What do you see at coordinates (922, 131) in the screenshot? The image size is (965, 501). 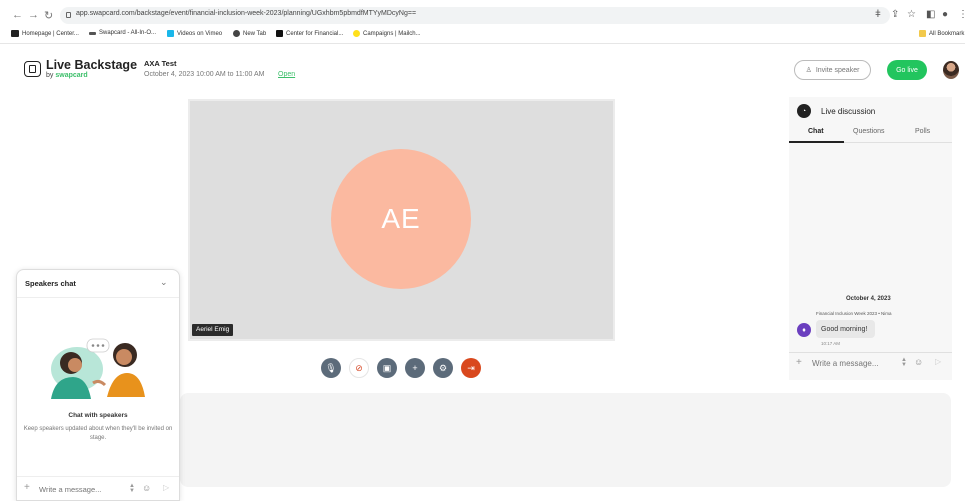 I see `tab-polls: Polls` at bounding box center [922, 131].